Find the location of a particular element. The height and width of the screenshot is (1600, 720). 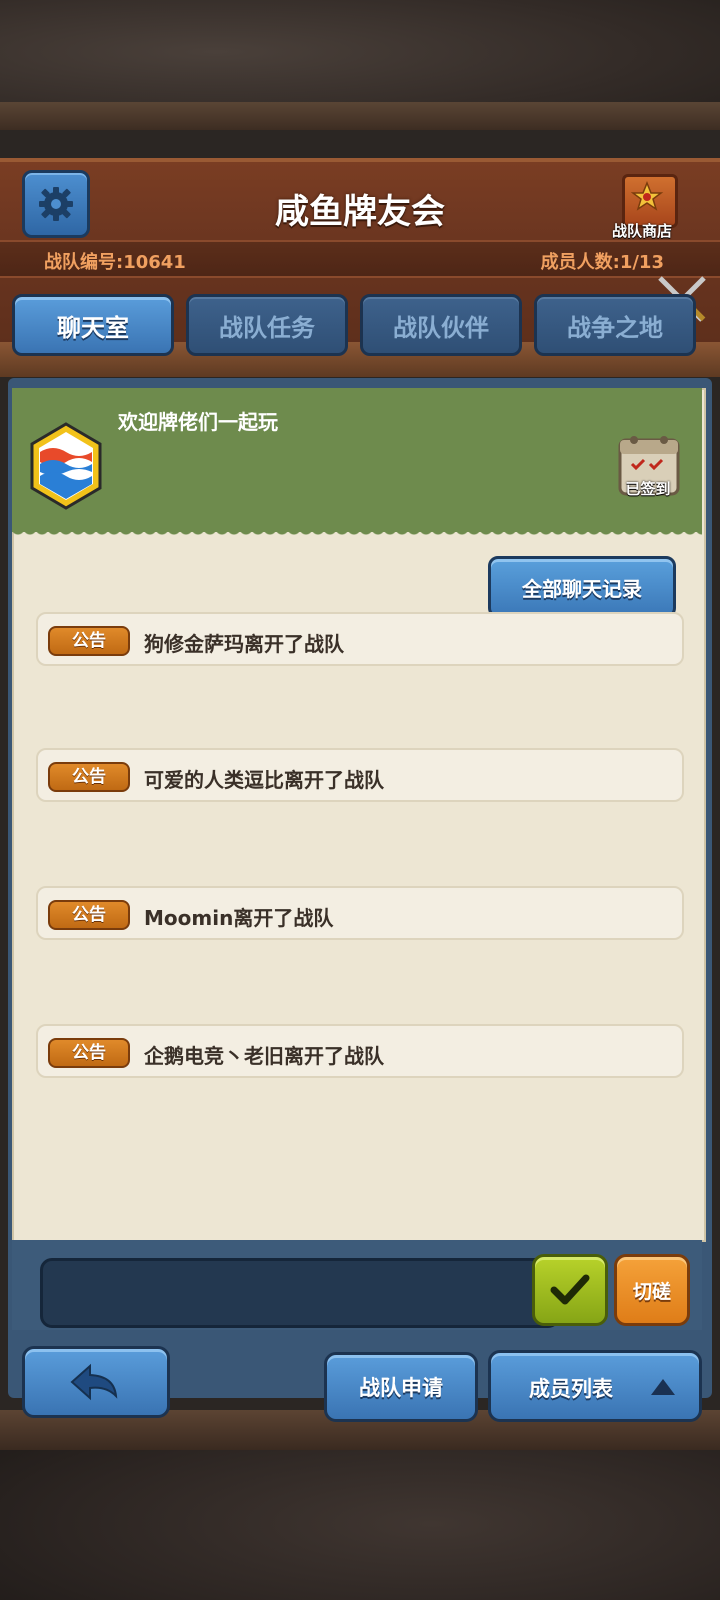

team-id: 战队编号:10641 is located at coordinates (115, 262).